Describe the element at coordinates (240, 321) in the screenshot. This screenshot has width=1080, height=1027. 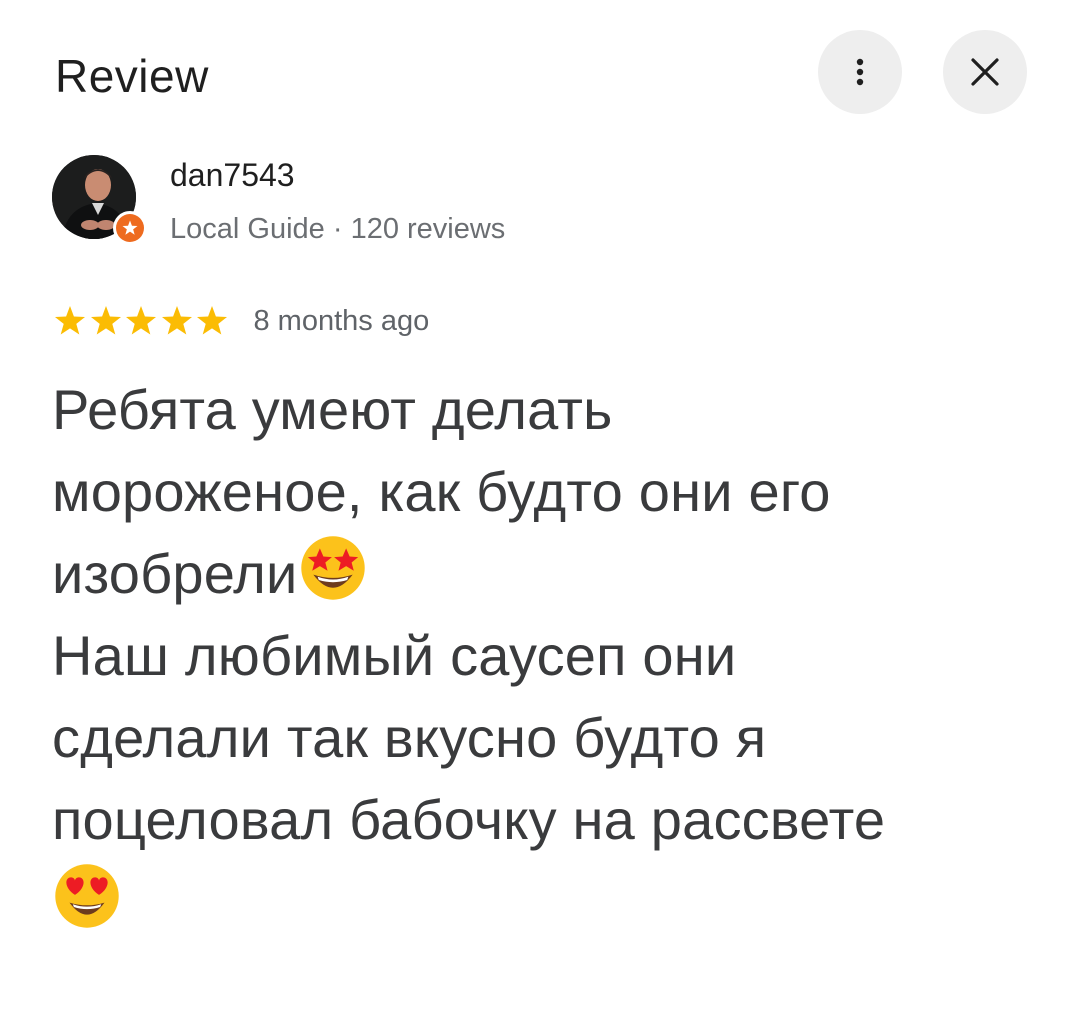
I see `rating-row: 8 months ago` at that location.